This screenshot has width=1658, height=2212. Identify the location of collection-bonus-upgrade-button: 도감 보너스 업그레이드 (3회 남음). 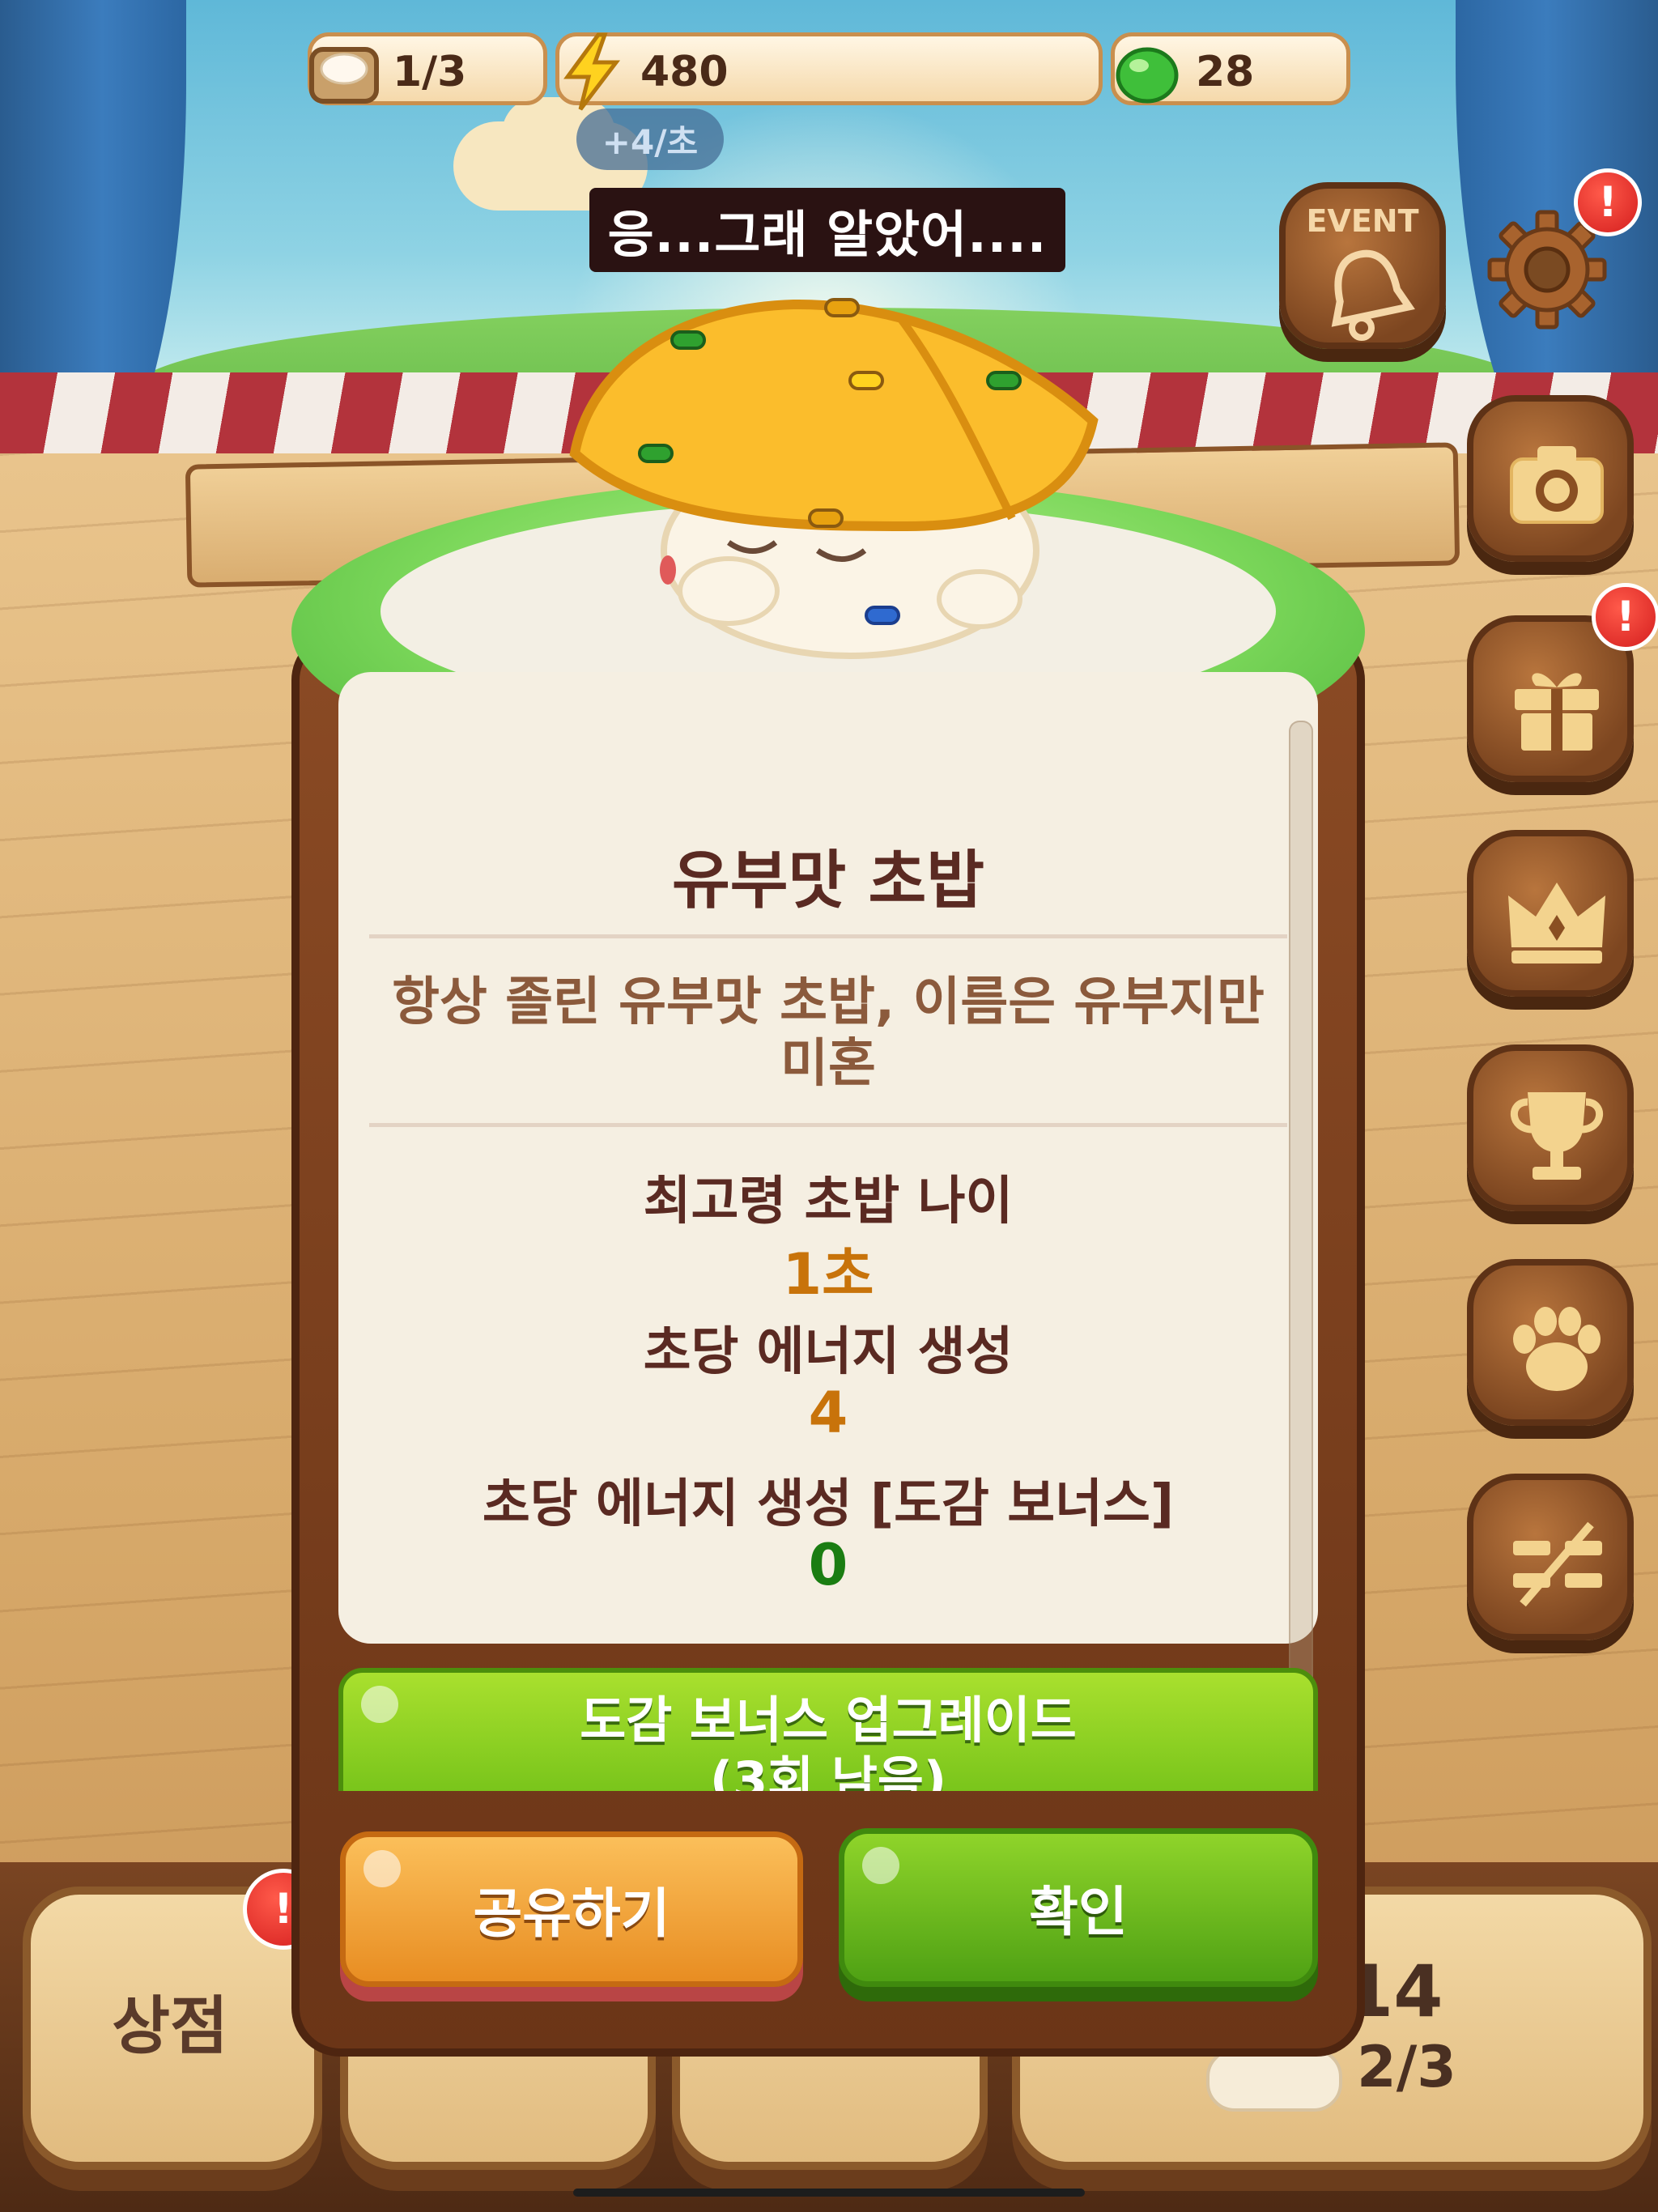
(828, 1729).